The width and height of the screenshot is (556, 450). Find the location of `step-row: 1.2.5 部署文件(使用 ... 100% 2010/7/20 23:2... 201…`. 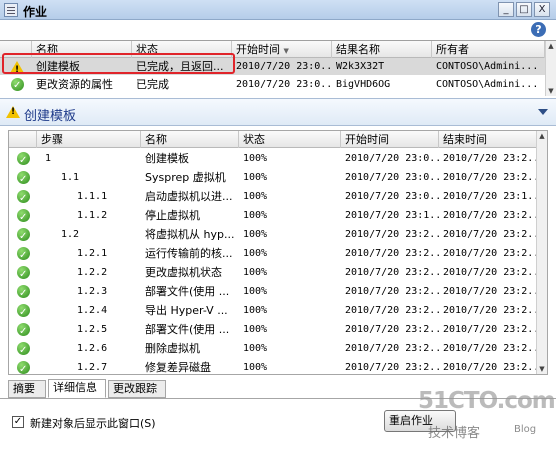

step-row: 1.2.5 部署文件(使用 ... 100% 2010/7/20 23:2... 201… is located at coordinates (273, 330).